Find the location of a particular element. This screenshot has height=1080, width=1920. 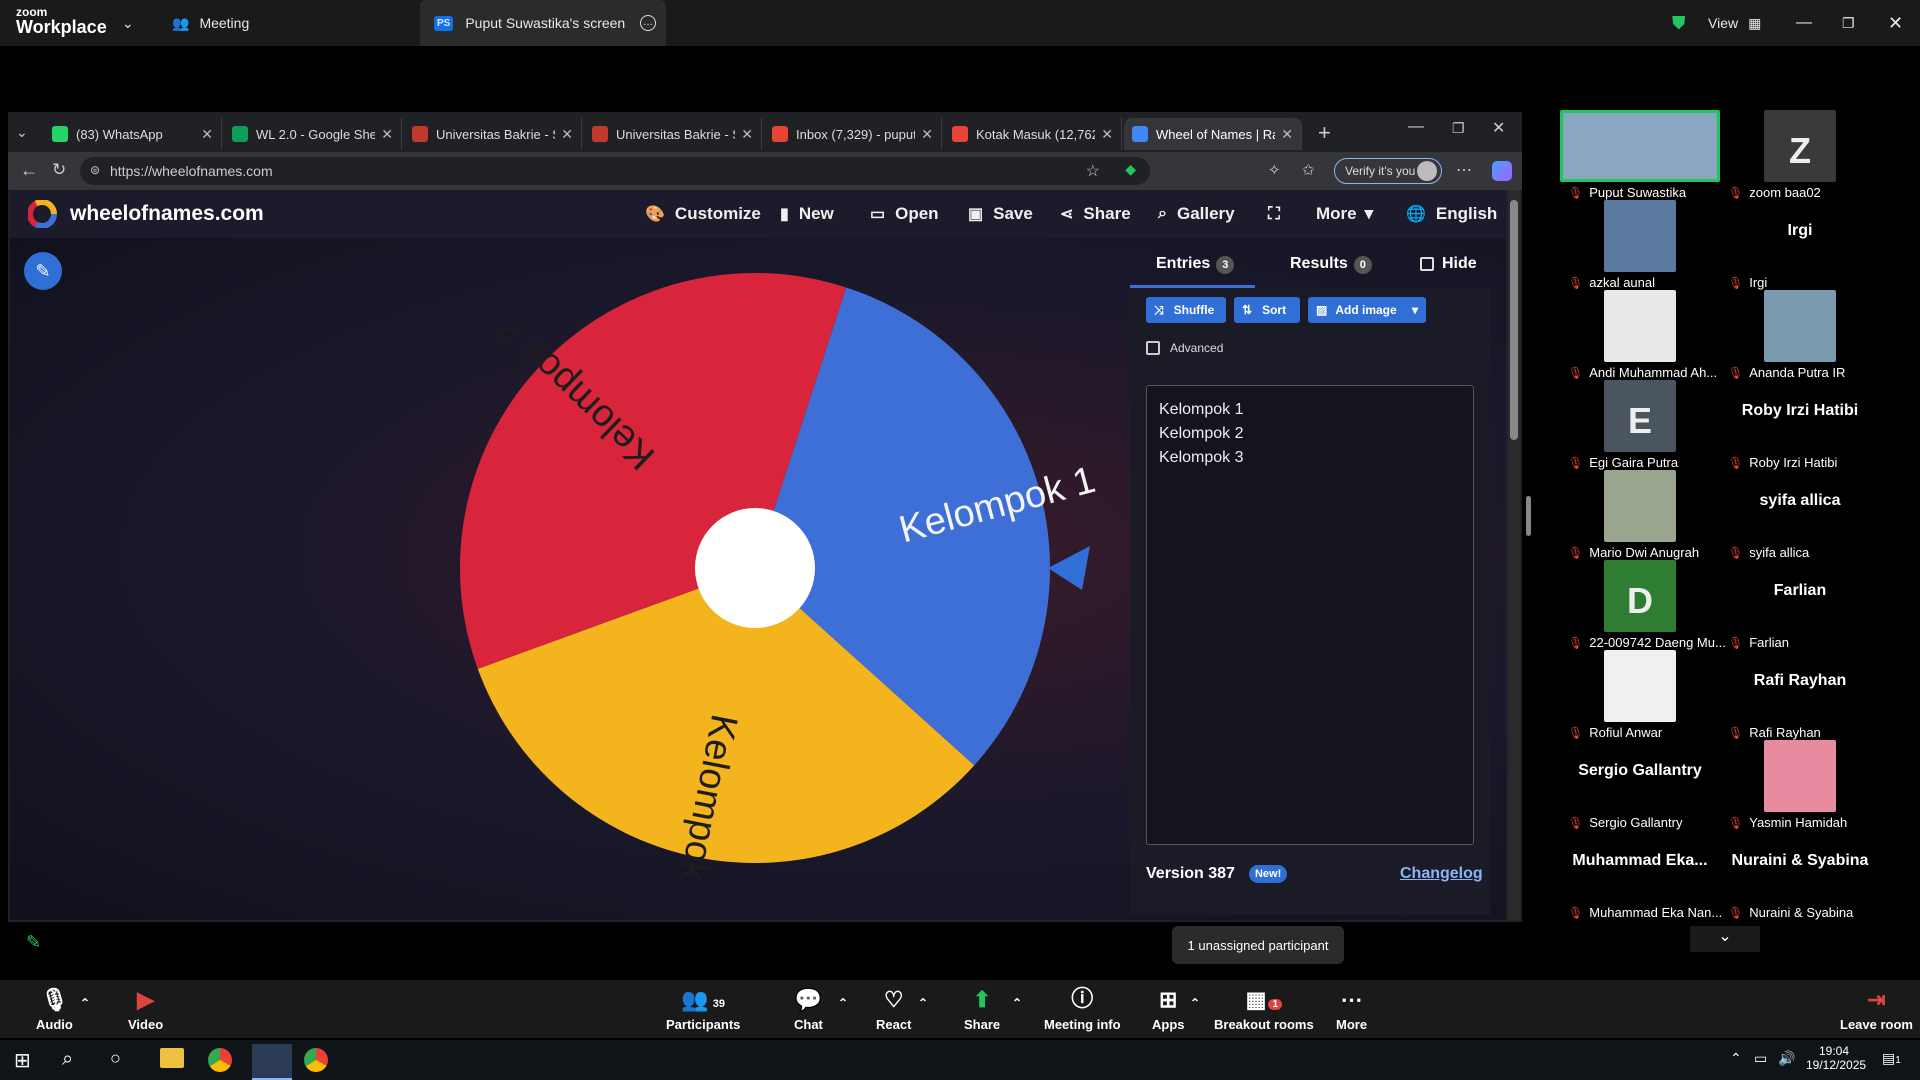

browser-tab: Inbox (7,329) - puput.sw ✕ is located at coordinates (853, 134).